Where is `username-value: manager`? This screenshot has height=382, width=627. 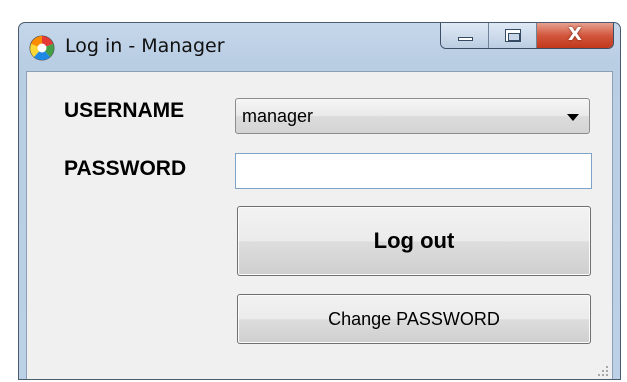 username-value: manager is located at coordinates (278, 116).